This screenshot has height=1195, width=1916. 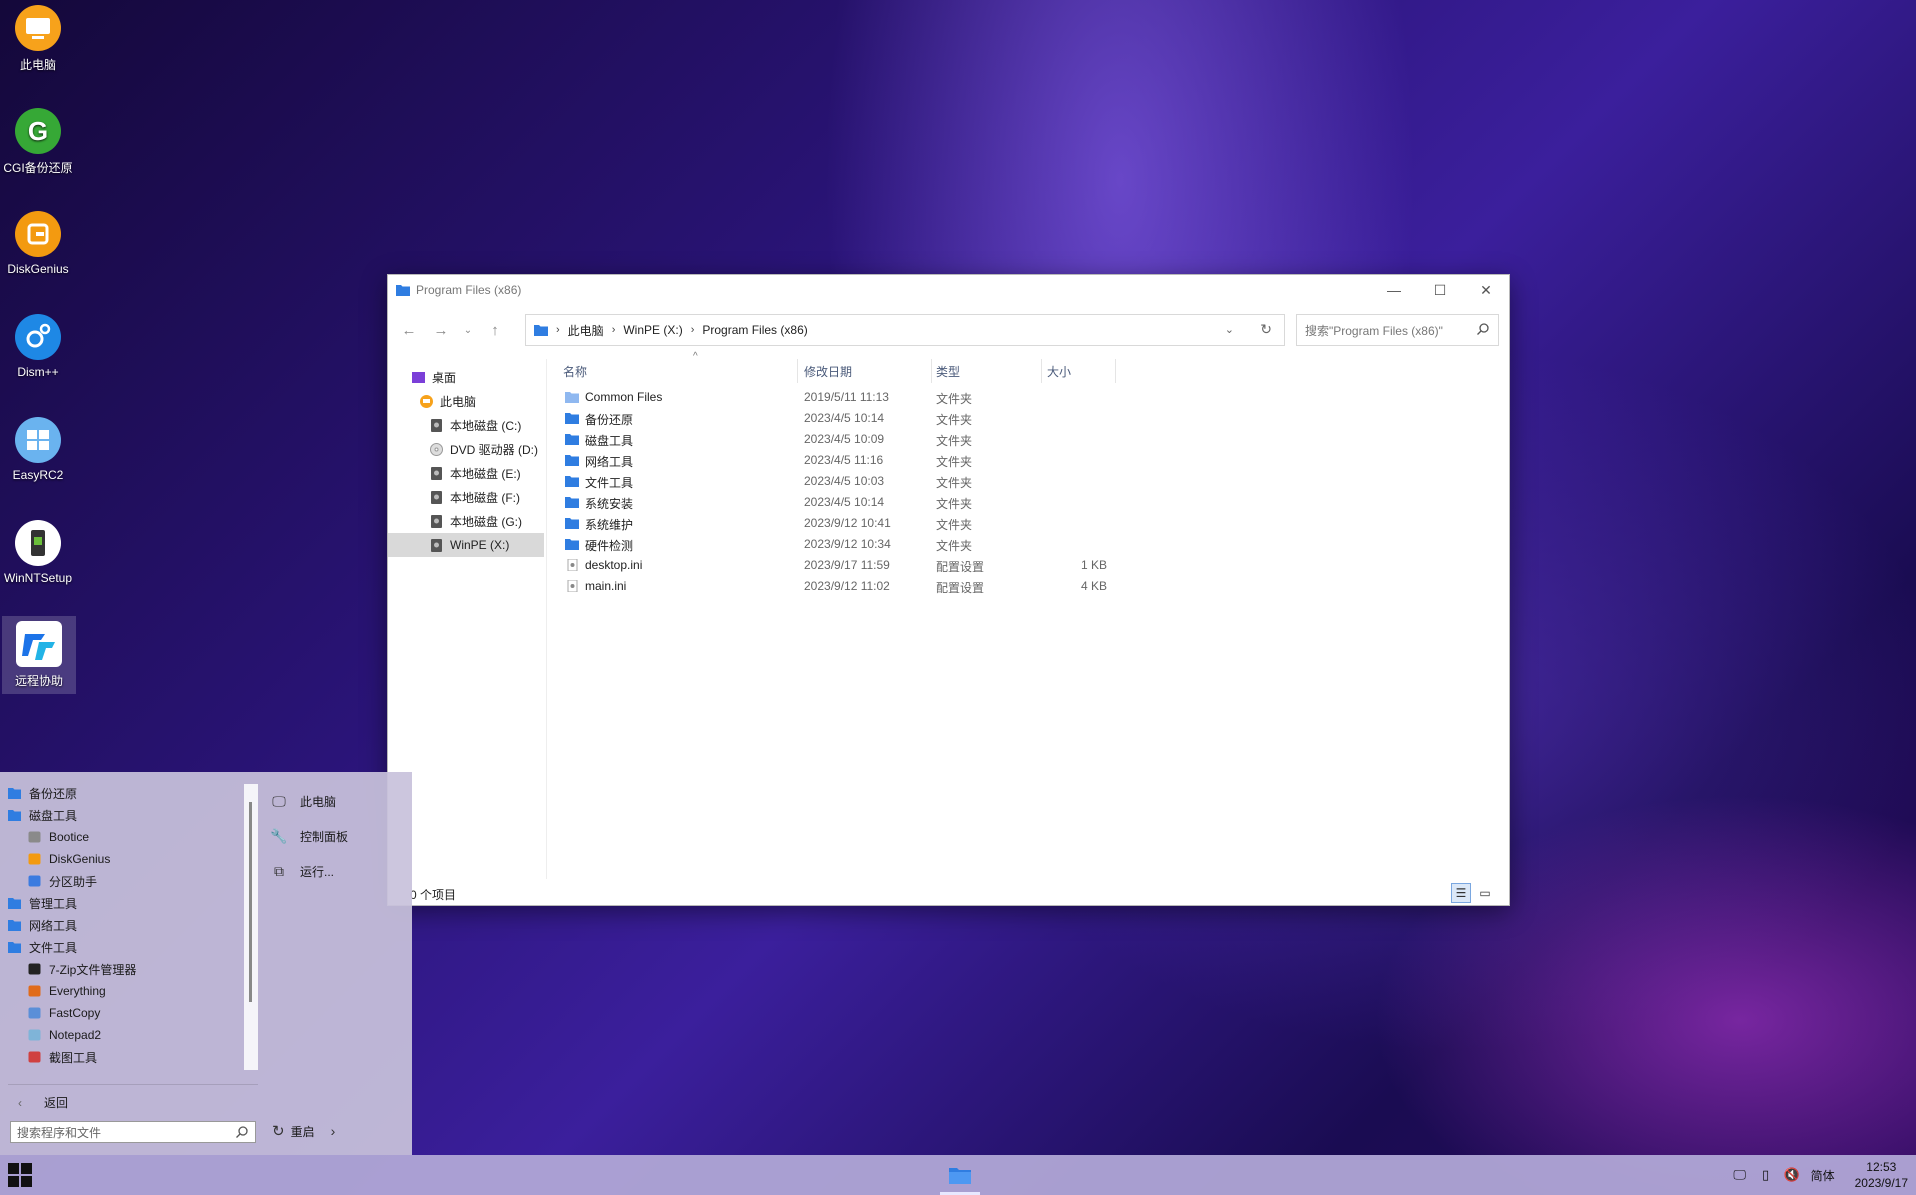 I want to click on column-name: 名称, so click(x=575, y=371).